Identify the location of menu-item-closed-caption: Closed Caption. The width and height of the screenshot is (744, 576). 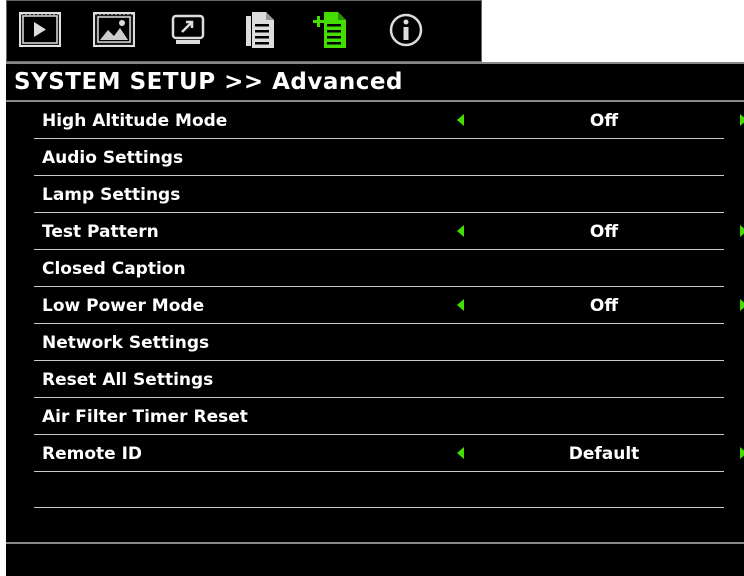
(379, 268).